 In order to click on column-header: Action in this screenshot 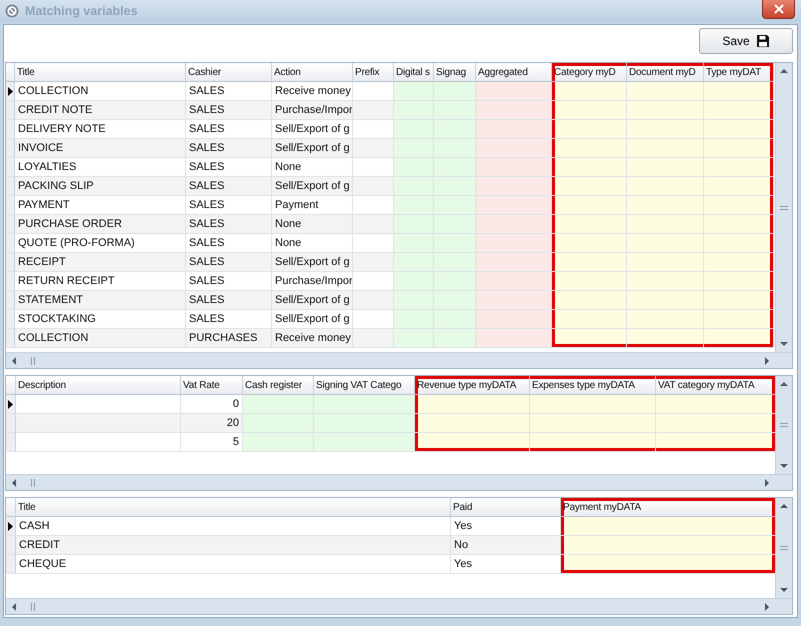, I will do `click(312, 72)`.